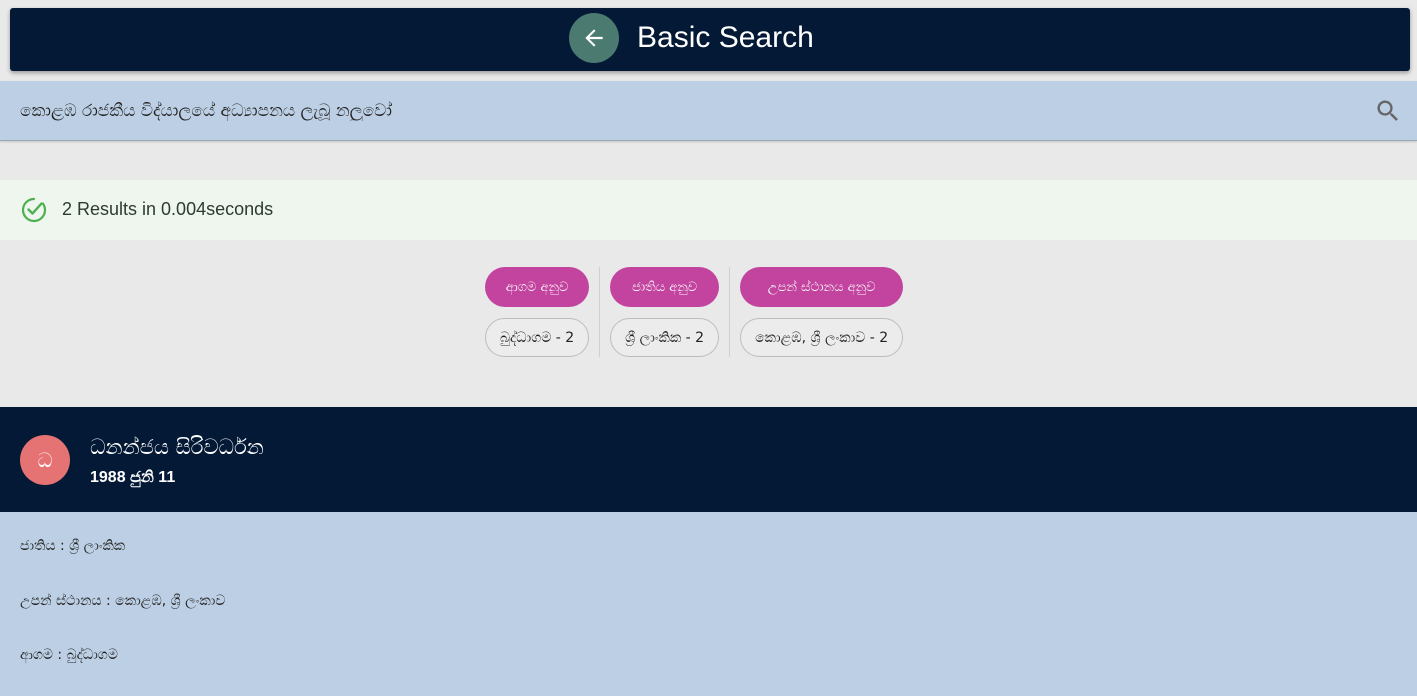 Image resolution: width=1417 pixels, height=696 pixels. Describe the element at coordinates (177, 447) in the screenshot. I see `person-name: ධනන්ජය සිරිවර්ධන` at that location.